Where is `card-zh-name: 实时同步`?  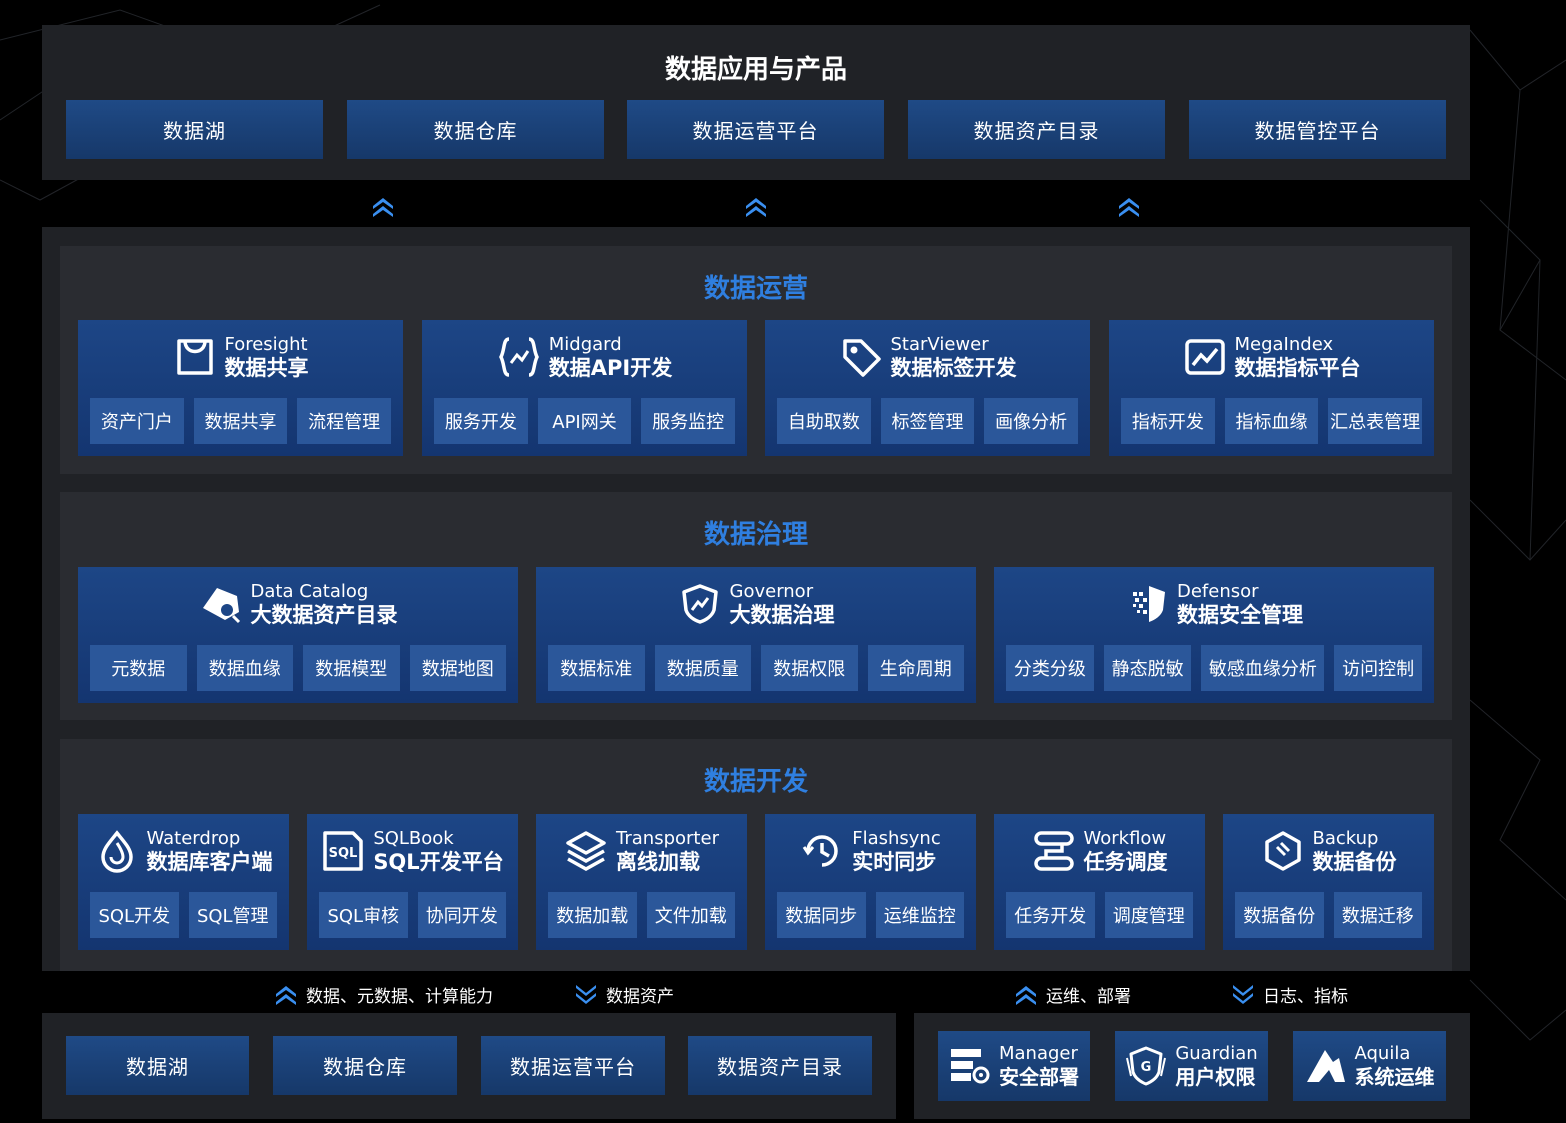
card-zh-name: 实时同步 is located at coordinates (894, 861).